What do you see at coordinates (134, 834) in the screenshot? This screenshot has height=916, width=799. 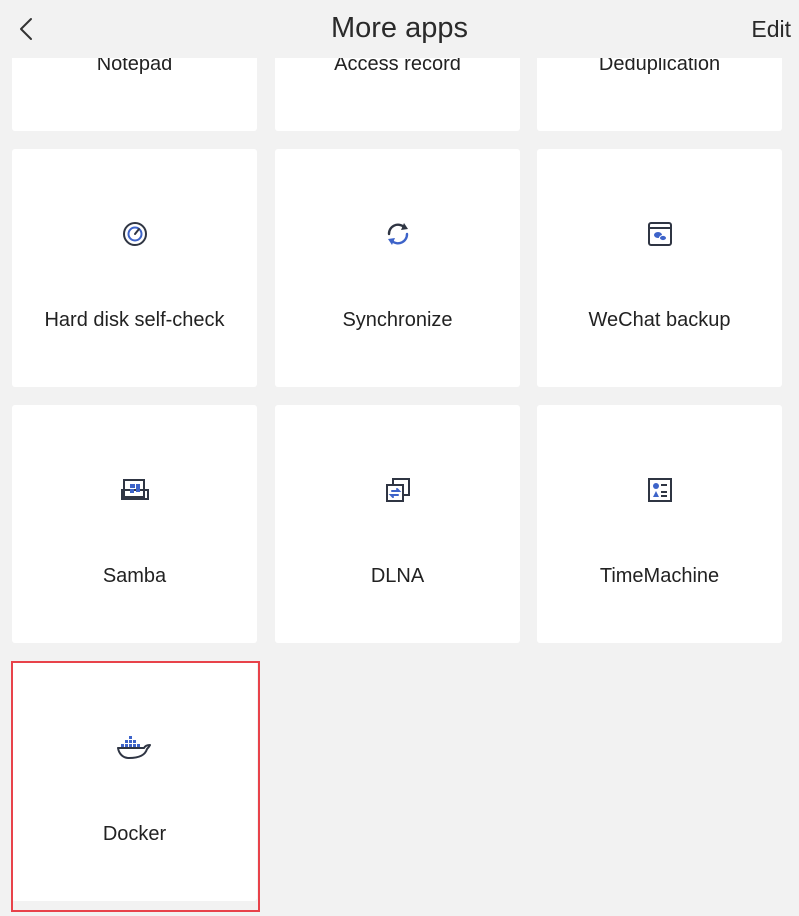 I see `app-label: Docker` at bounding box center [134, 834].